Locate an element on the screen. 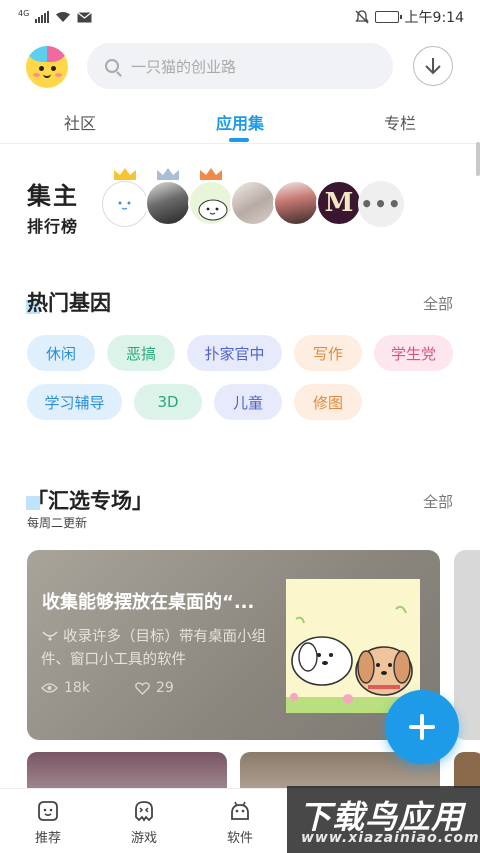 This screenshot has width=480, height=853. card-thumbnail is located at coordinates (353, 646).